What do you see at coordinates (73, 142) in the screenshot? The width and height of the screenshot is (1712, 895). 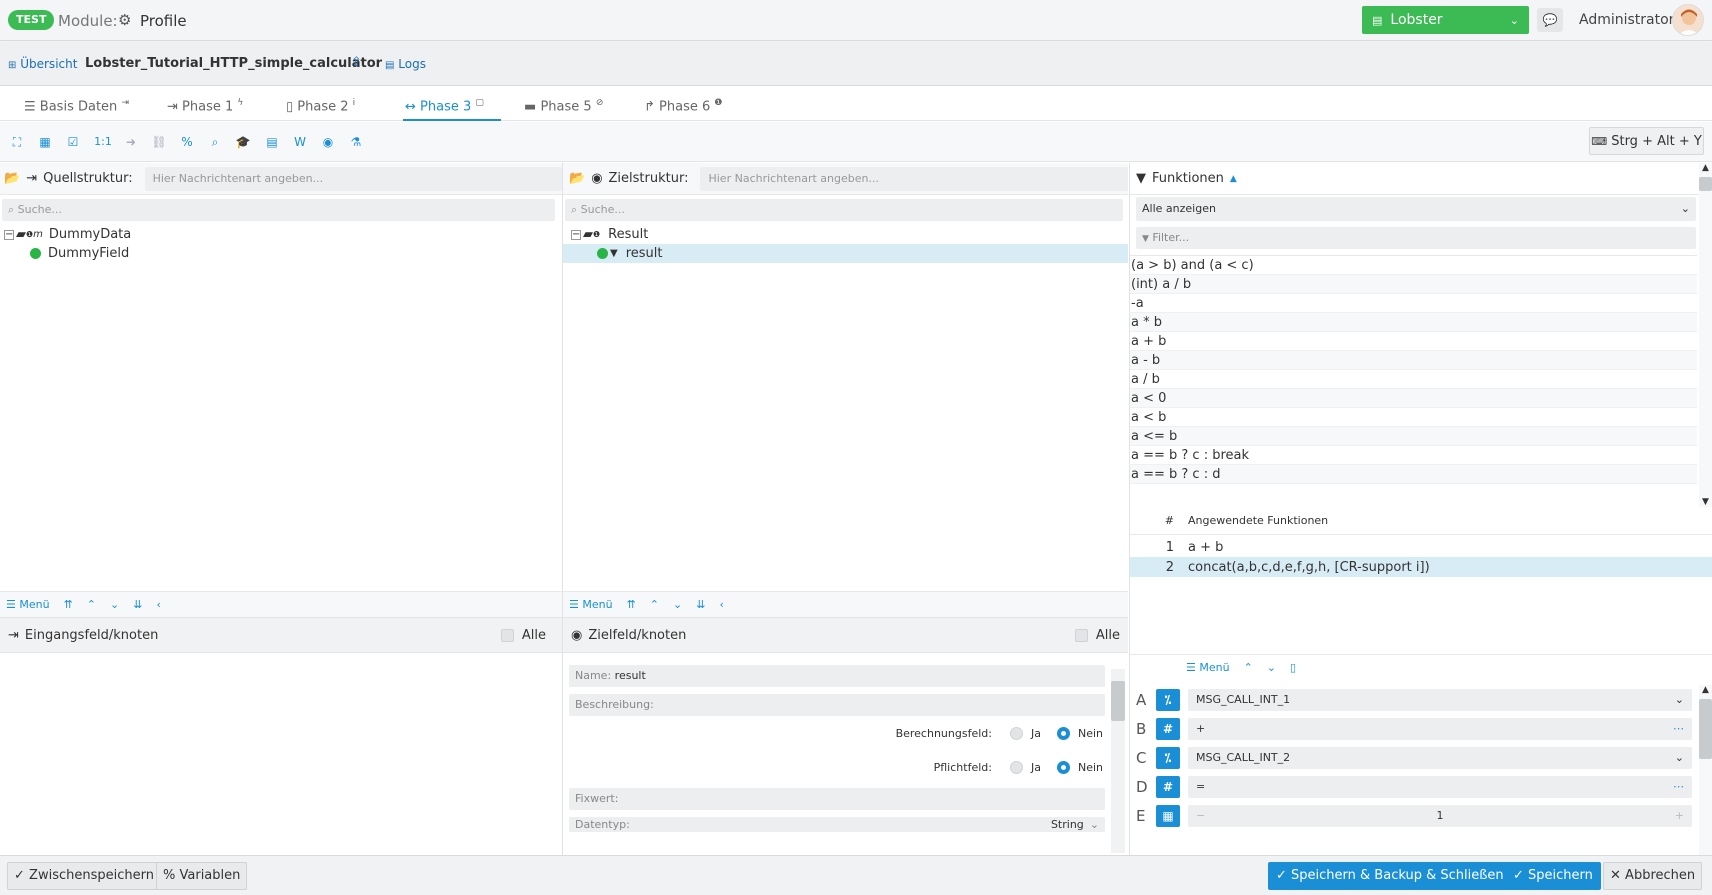 I see `checkbox-icon: ☑` at bounding box center [73, 142].